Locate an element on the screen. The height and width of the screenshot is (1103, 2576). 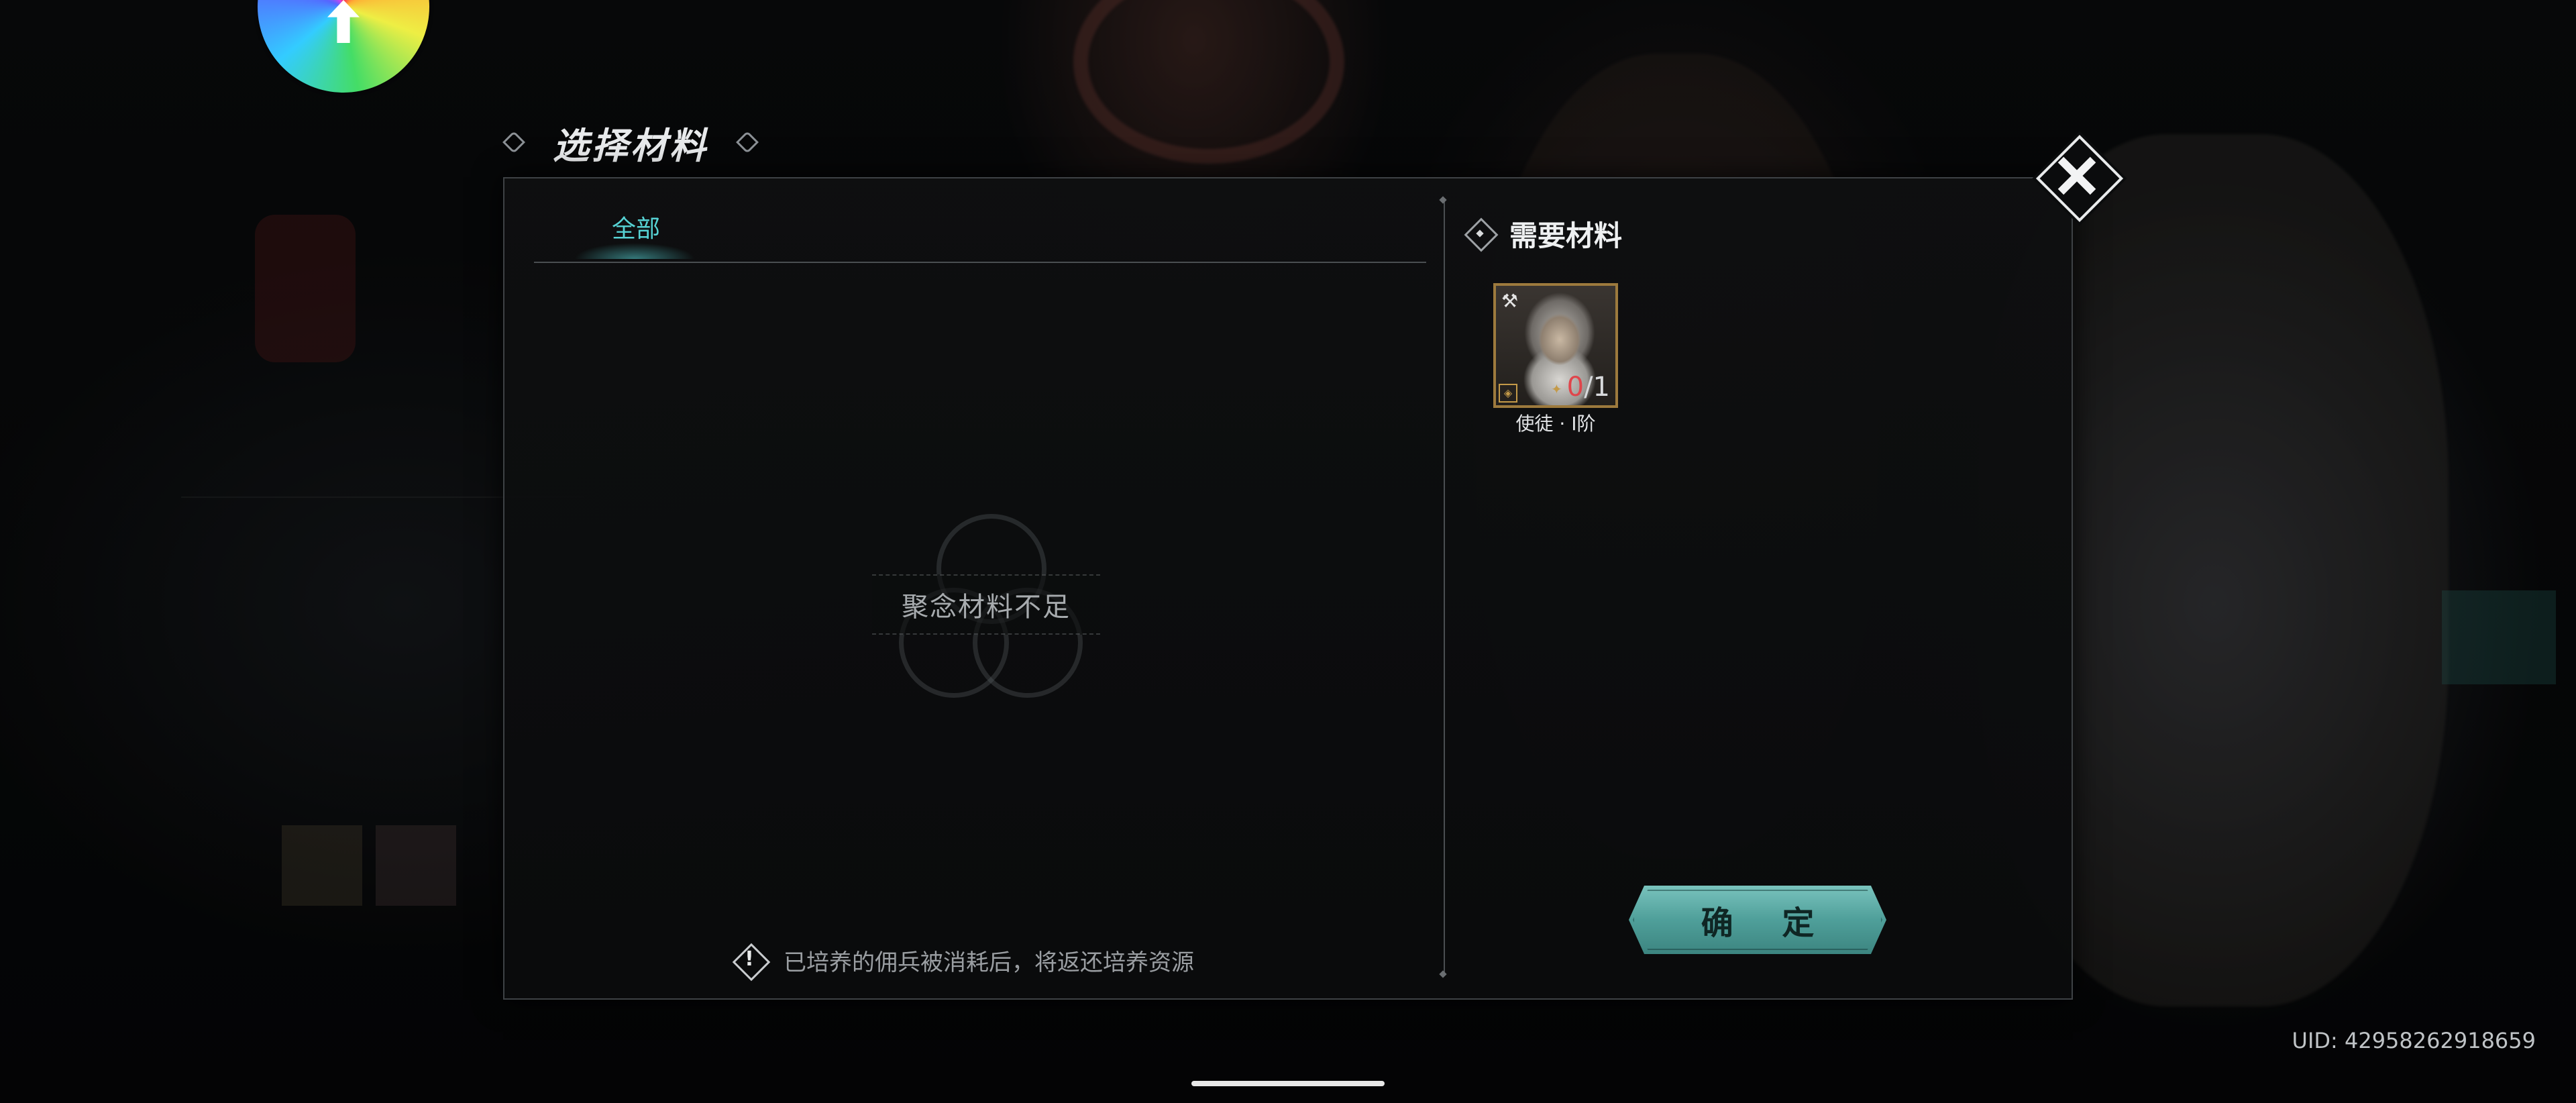
home-indicator is located at coordinates (1288, 1084).